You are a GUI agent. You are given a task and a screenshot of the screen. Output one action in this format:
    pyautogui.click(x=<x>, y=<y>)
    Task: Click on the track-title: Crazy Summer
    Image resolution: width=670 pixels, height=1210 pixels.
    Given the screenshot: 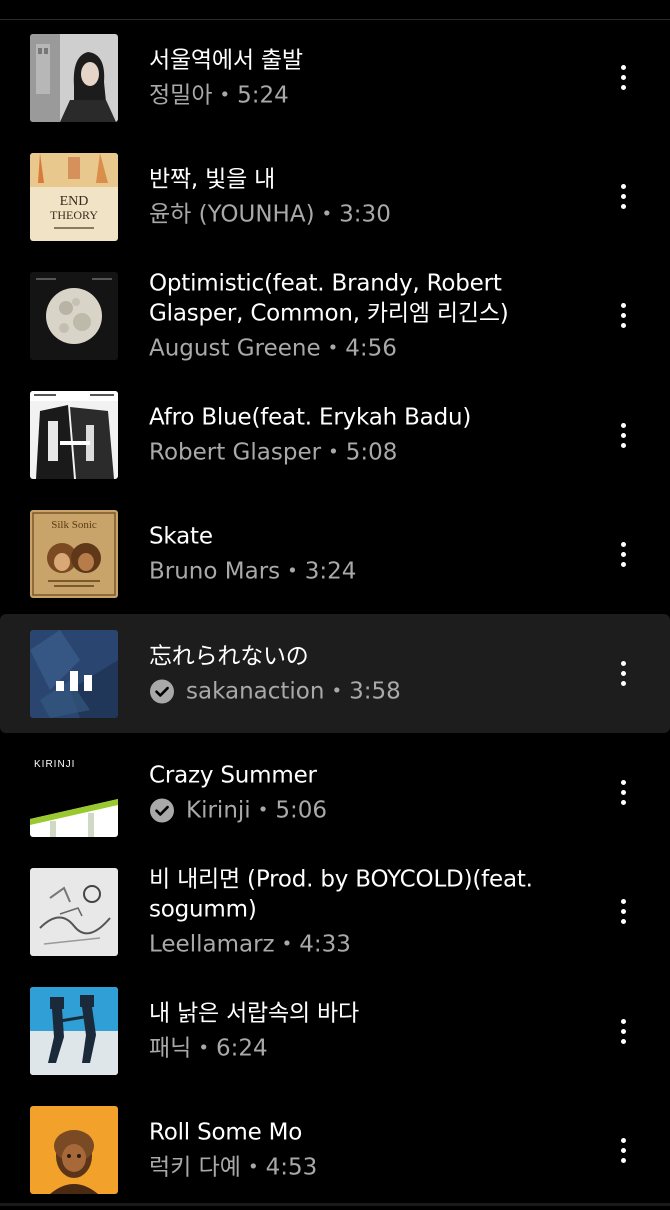 What is the action you would take?
    pyautogui.click(x=233, y=775)
    